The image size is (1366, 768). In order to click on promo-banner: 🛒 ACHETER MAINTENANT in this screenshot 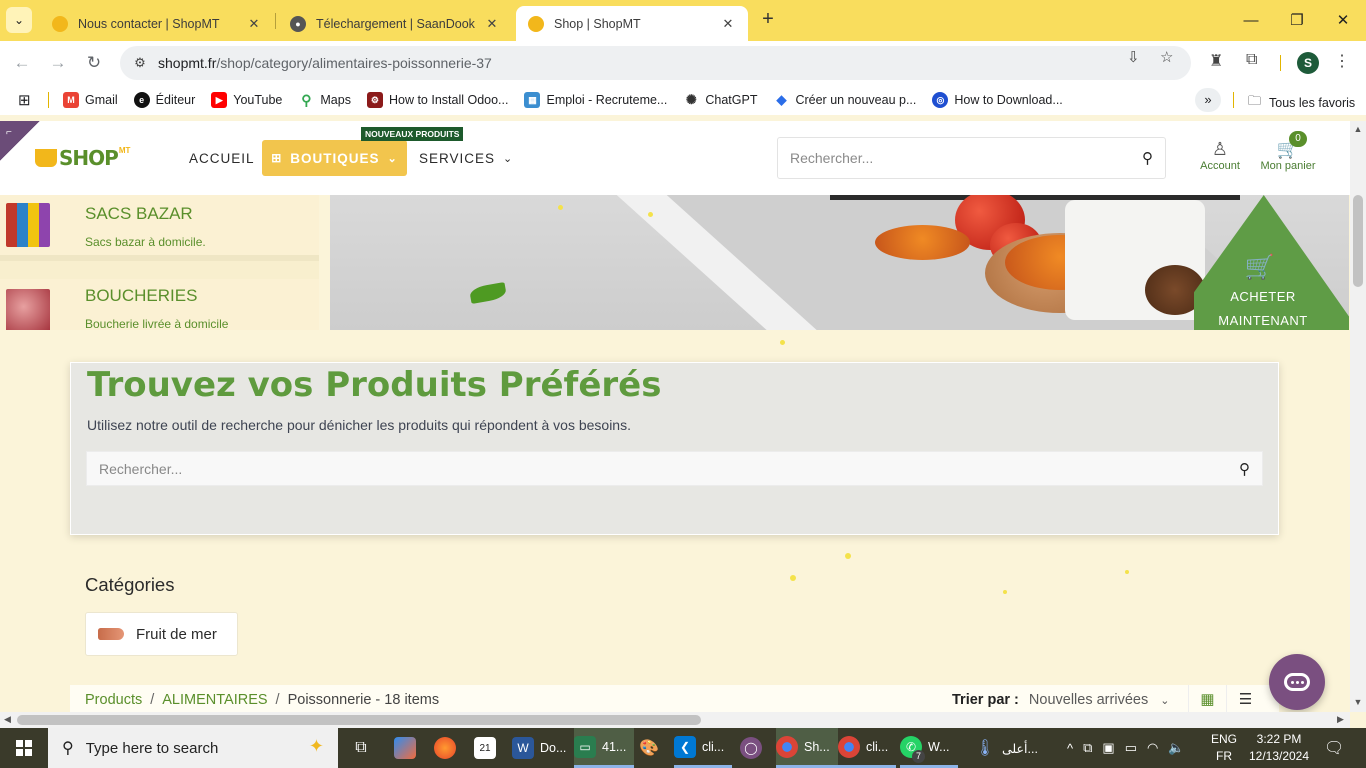, I will do `click(839, 262)`.